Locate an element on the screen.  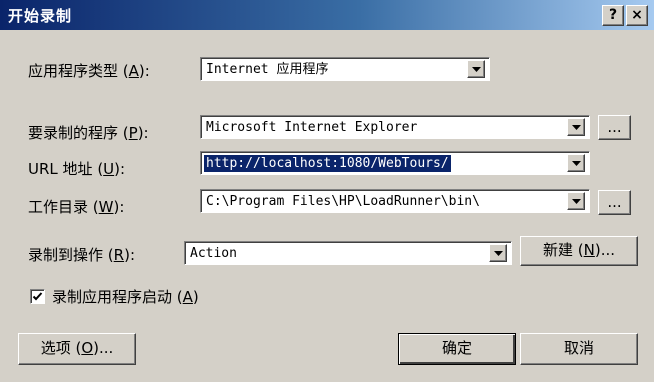
record-to-select: Action is located at coordinates (348, 253).